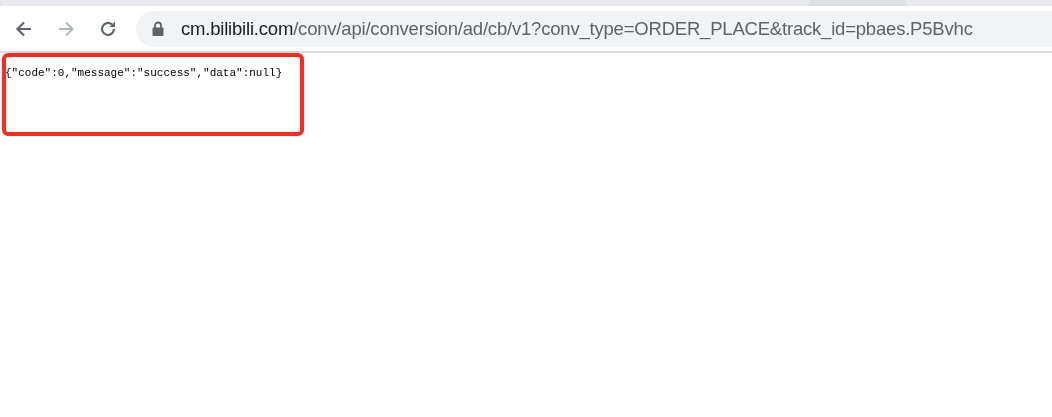 This screenshot has height=417, width=1052. I want to click on url-path: /conv/api/conversion/ad/cb/v1?conv_type=ORDER_PLACE&track_id=pbaes.P5Bvhc, so click(633, 28).